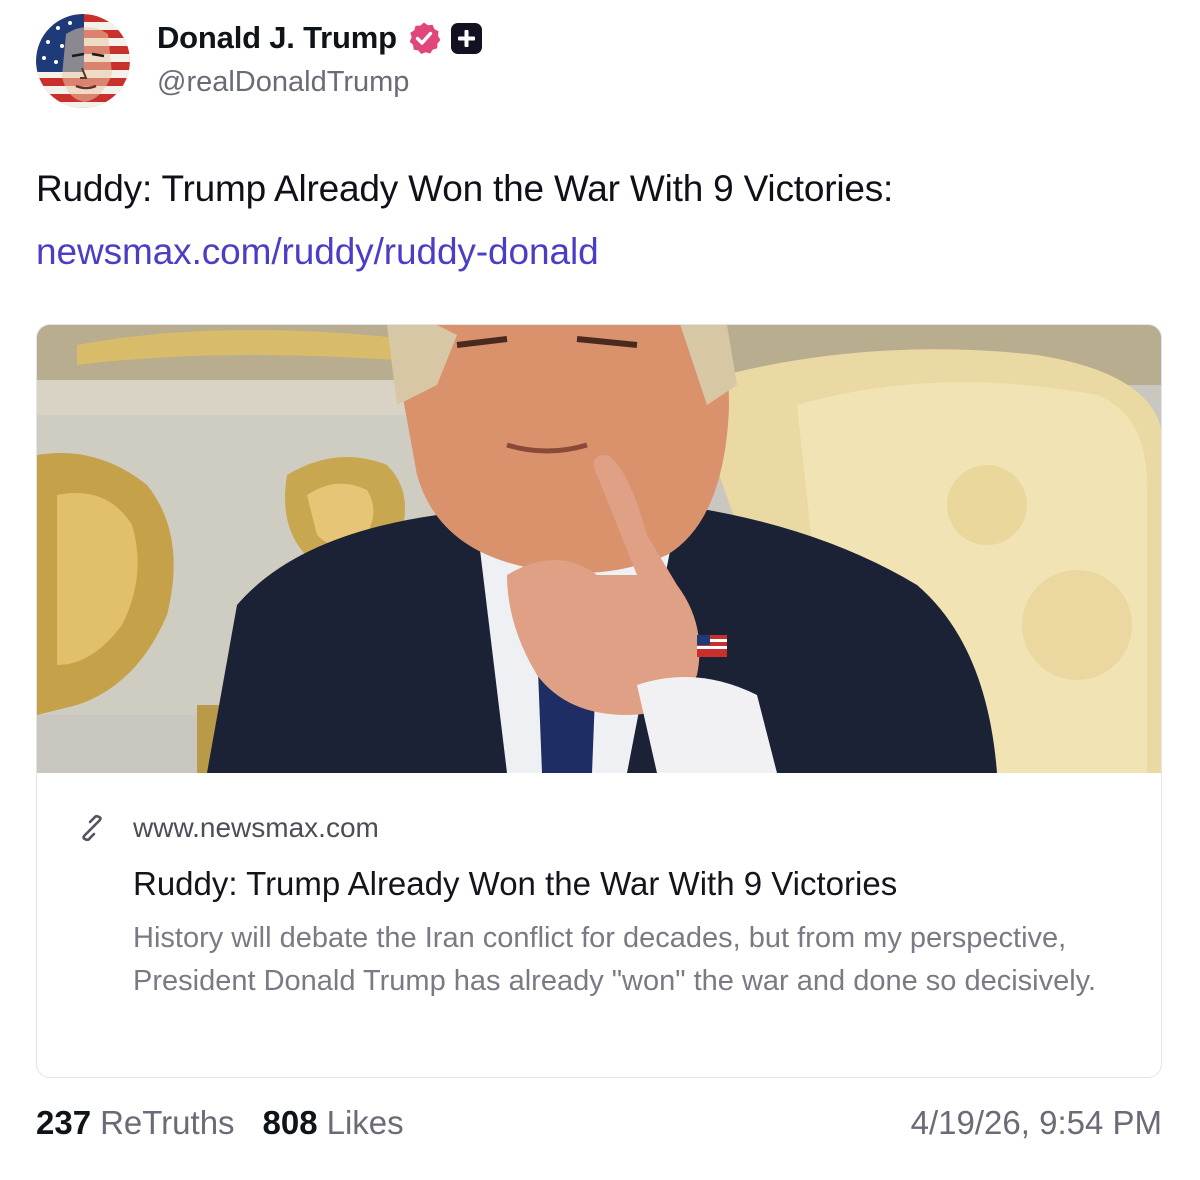 The image size is (1200, 1180). I want to click on likes-label: Likes, so click(365, 1122).